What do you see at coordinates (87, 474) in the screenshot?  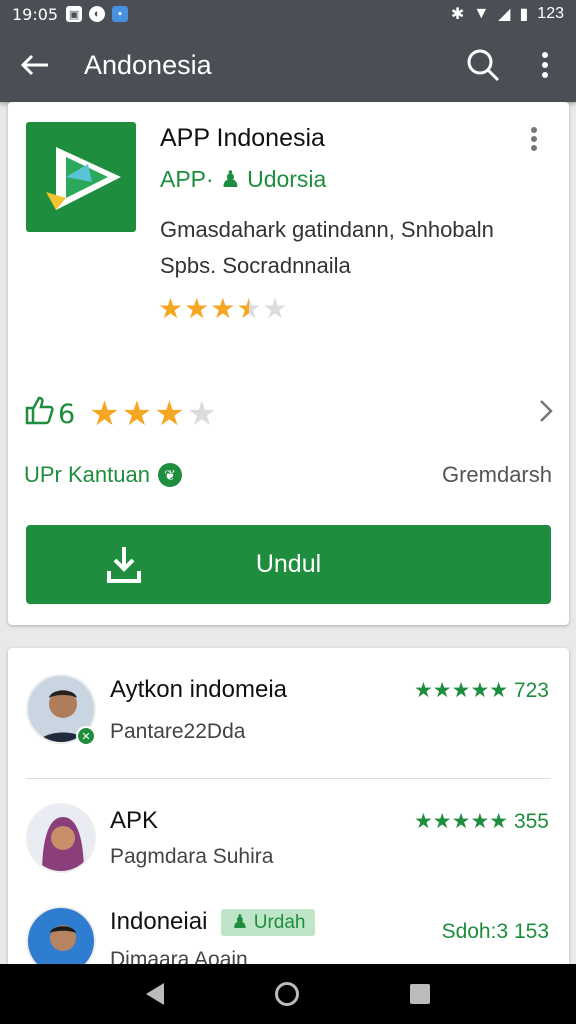 I see `category-label: UPr Kantuan` at bounding box center [87, 474].